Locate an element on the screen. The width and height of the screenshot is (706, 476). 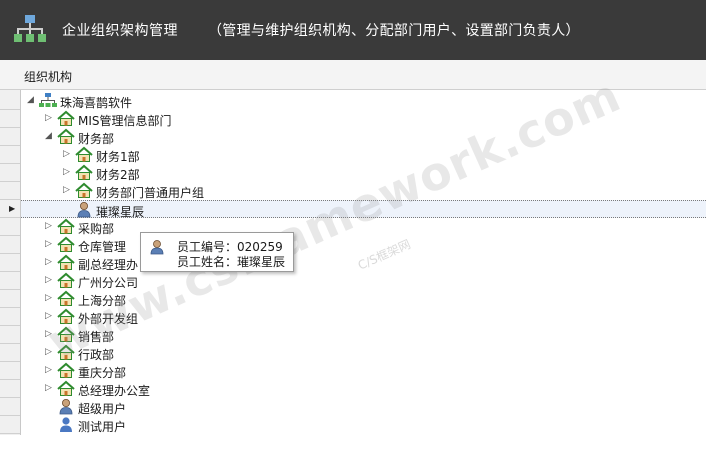
tree-node-label: 测试用户 is located at coordinates (102, 427).